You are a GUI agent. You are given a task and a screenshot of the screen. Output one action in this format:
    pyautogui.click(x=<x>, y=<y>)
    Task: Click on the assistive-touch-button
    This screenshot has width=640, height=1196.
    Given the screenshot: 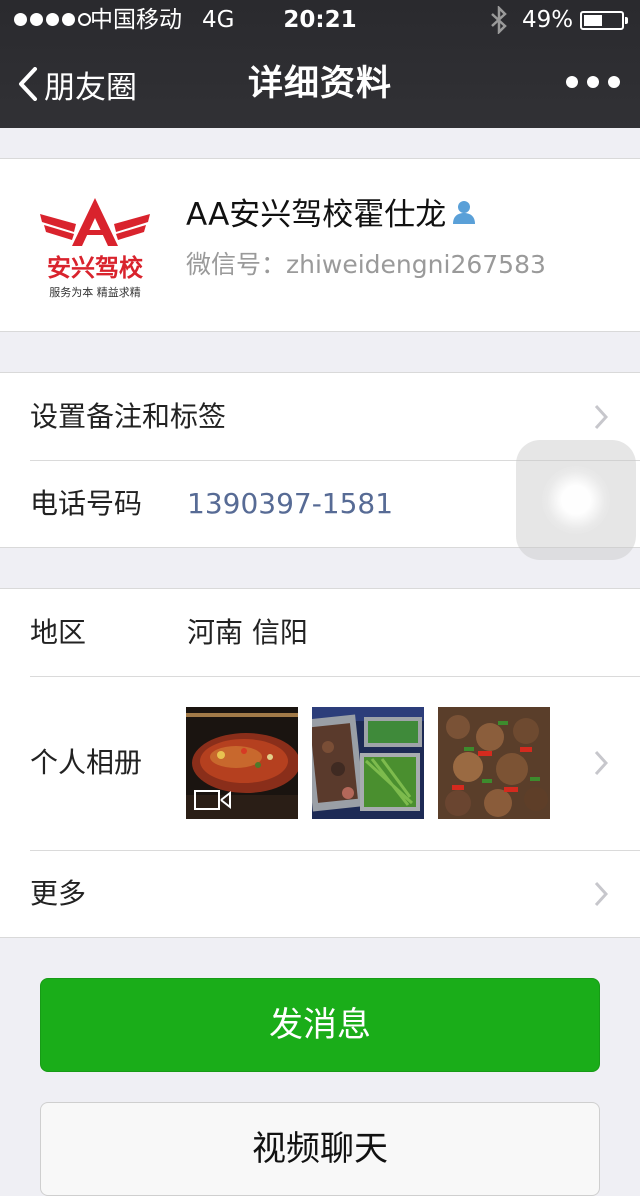 What is the action you would take?
    pyautogui.click(x=576, y=500)
    